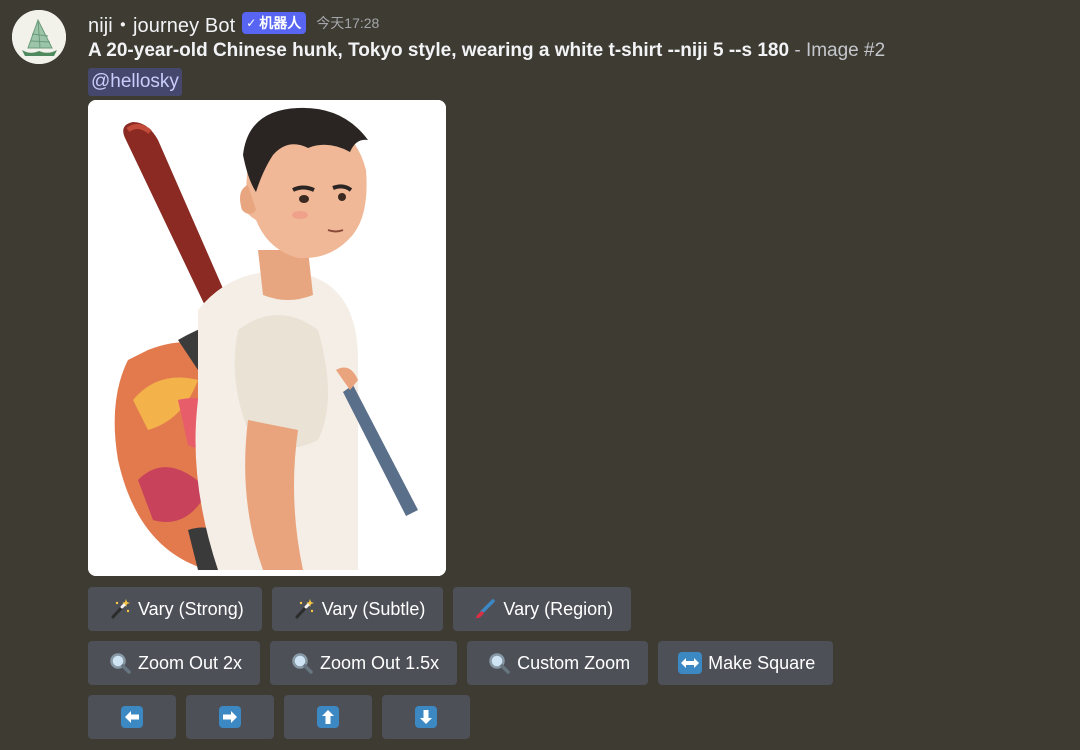 The image size is (1080, 750). I want to click on arrow-left-icon, so click(132, 717).